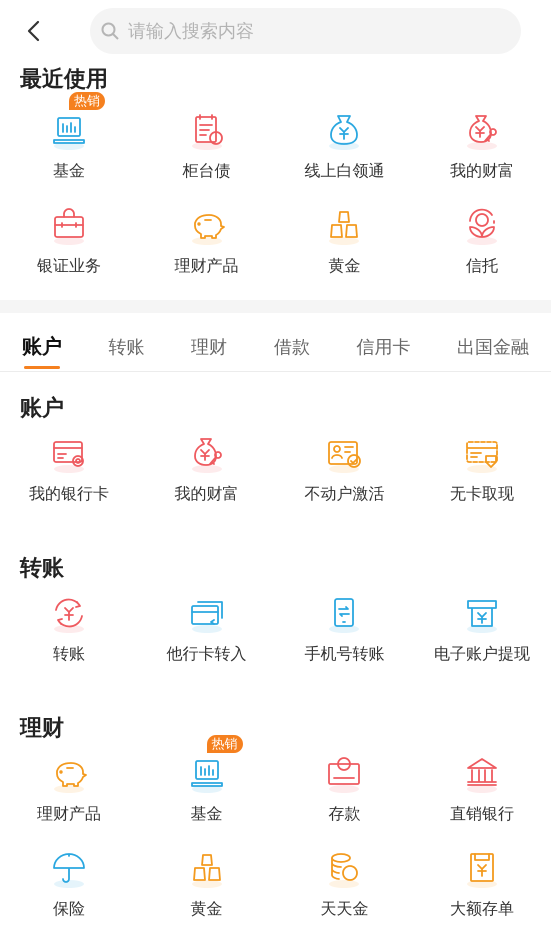  I want to click on service-label: 柜台债, so click(206, 172).